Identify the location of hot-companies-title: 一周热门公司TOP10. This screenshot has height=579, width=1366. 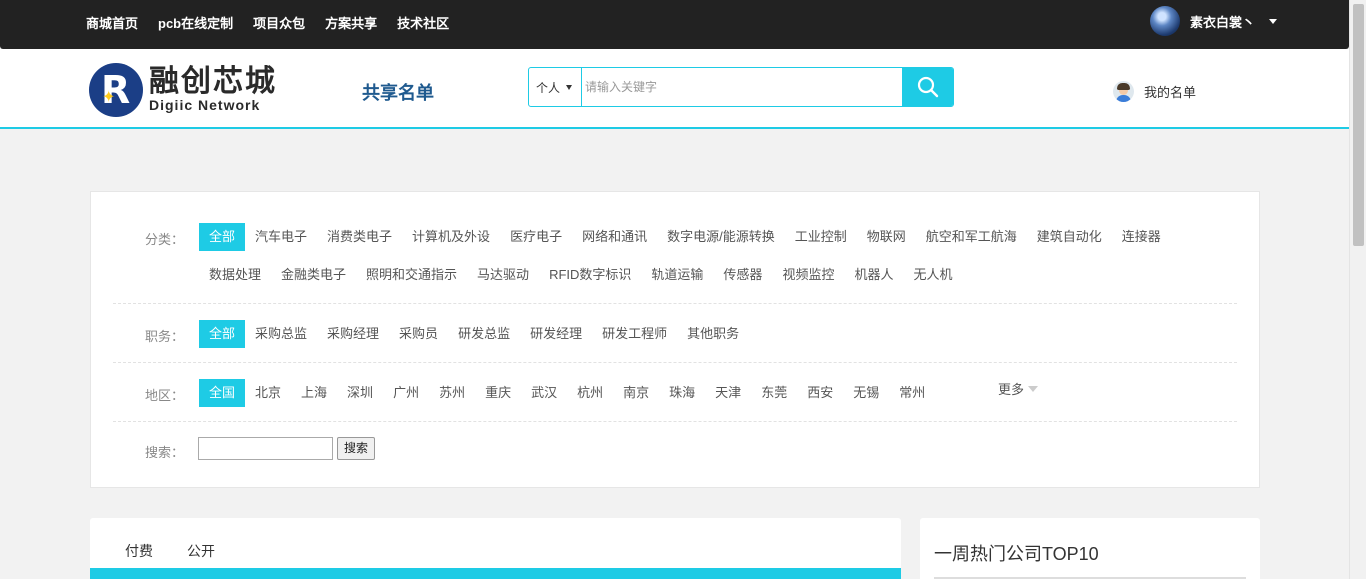
(1016, 554).